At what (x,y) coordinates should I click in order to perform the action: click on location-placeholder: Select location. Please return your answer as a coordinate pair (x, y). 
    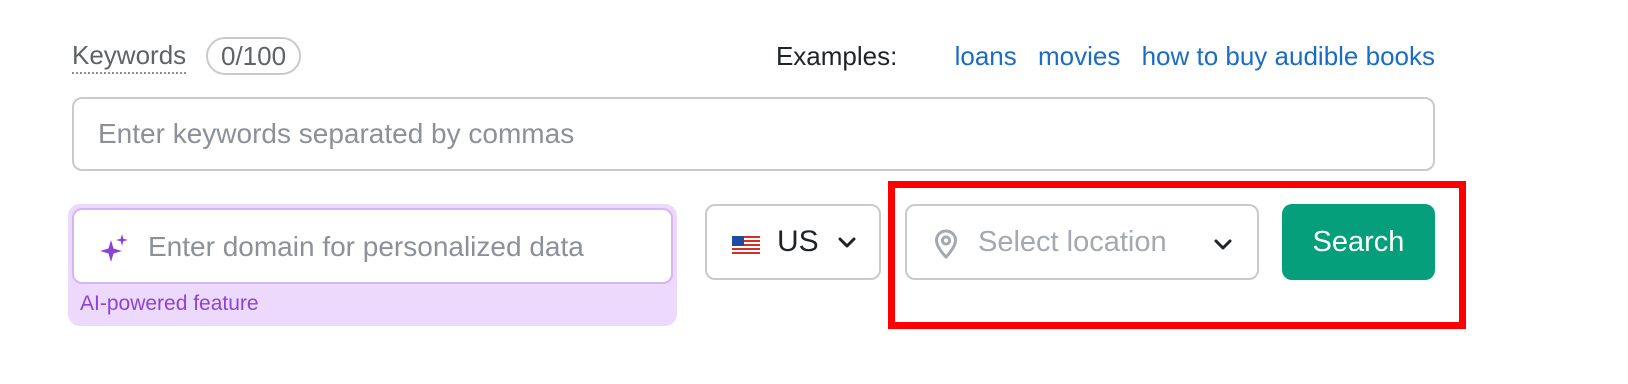
    Looking at the image, I should click on (1072, 242).